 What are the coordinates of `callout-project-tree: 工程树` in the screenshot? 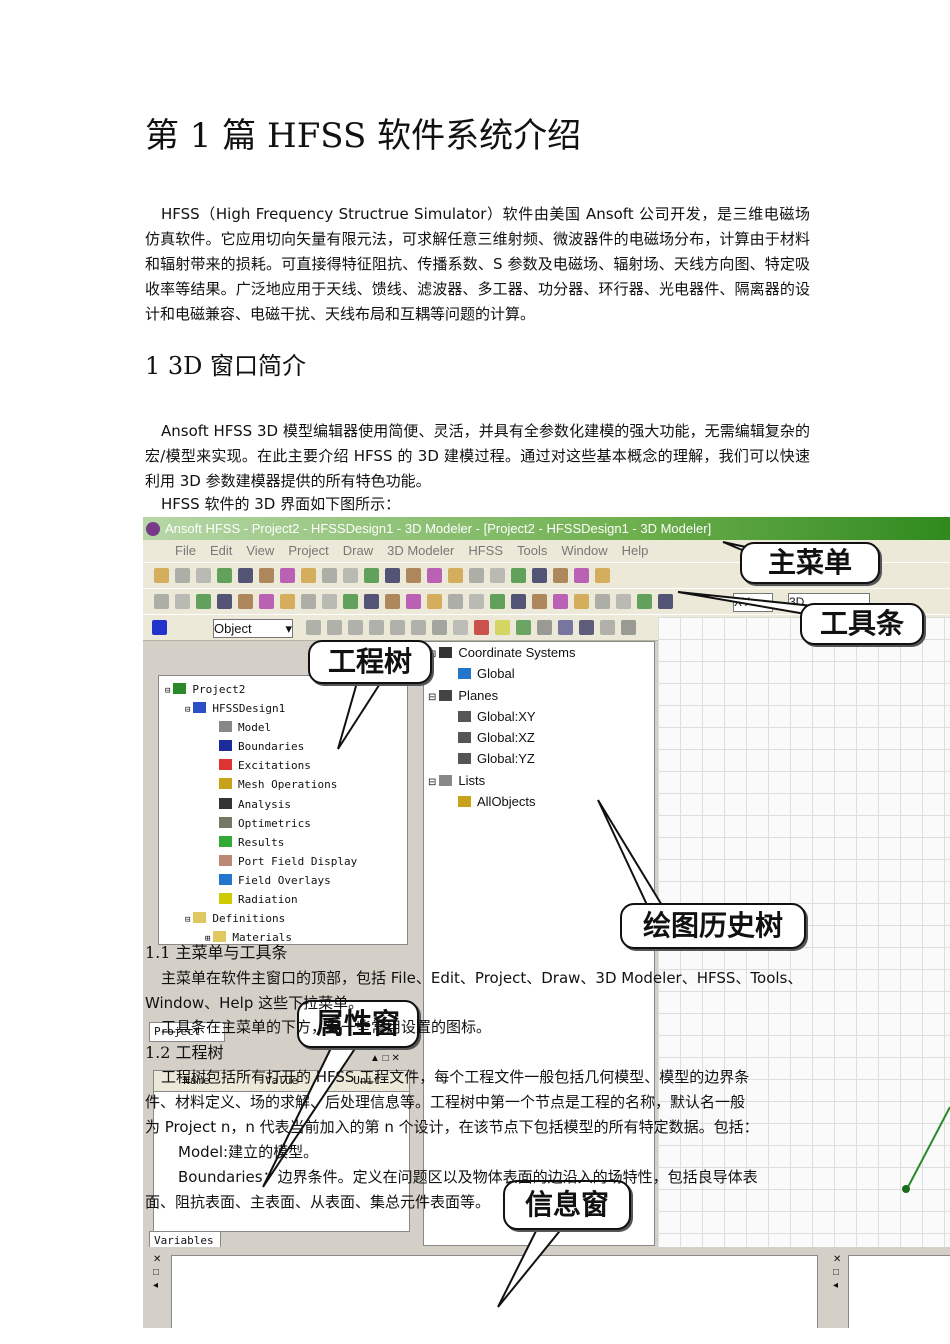 It's located at (370, 662).